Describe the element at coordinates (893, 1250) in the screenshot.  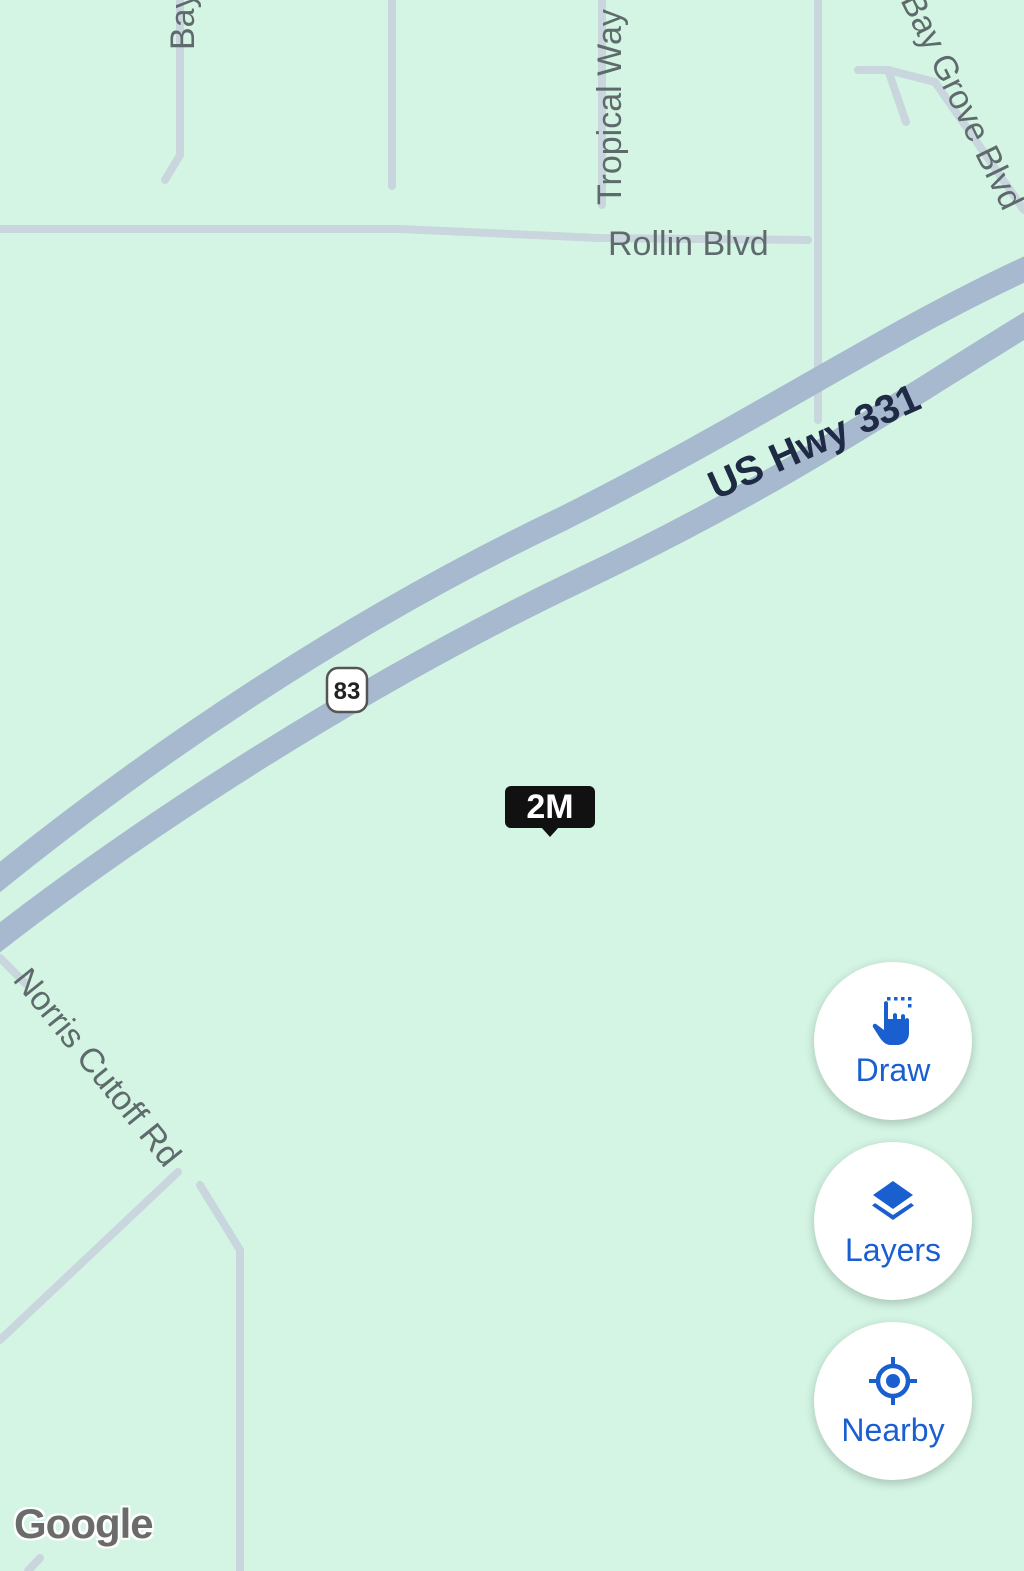
I see `layers-button-label: Layers` at that location.